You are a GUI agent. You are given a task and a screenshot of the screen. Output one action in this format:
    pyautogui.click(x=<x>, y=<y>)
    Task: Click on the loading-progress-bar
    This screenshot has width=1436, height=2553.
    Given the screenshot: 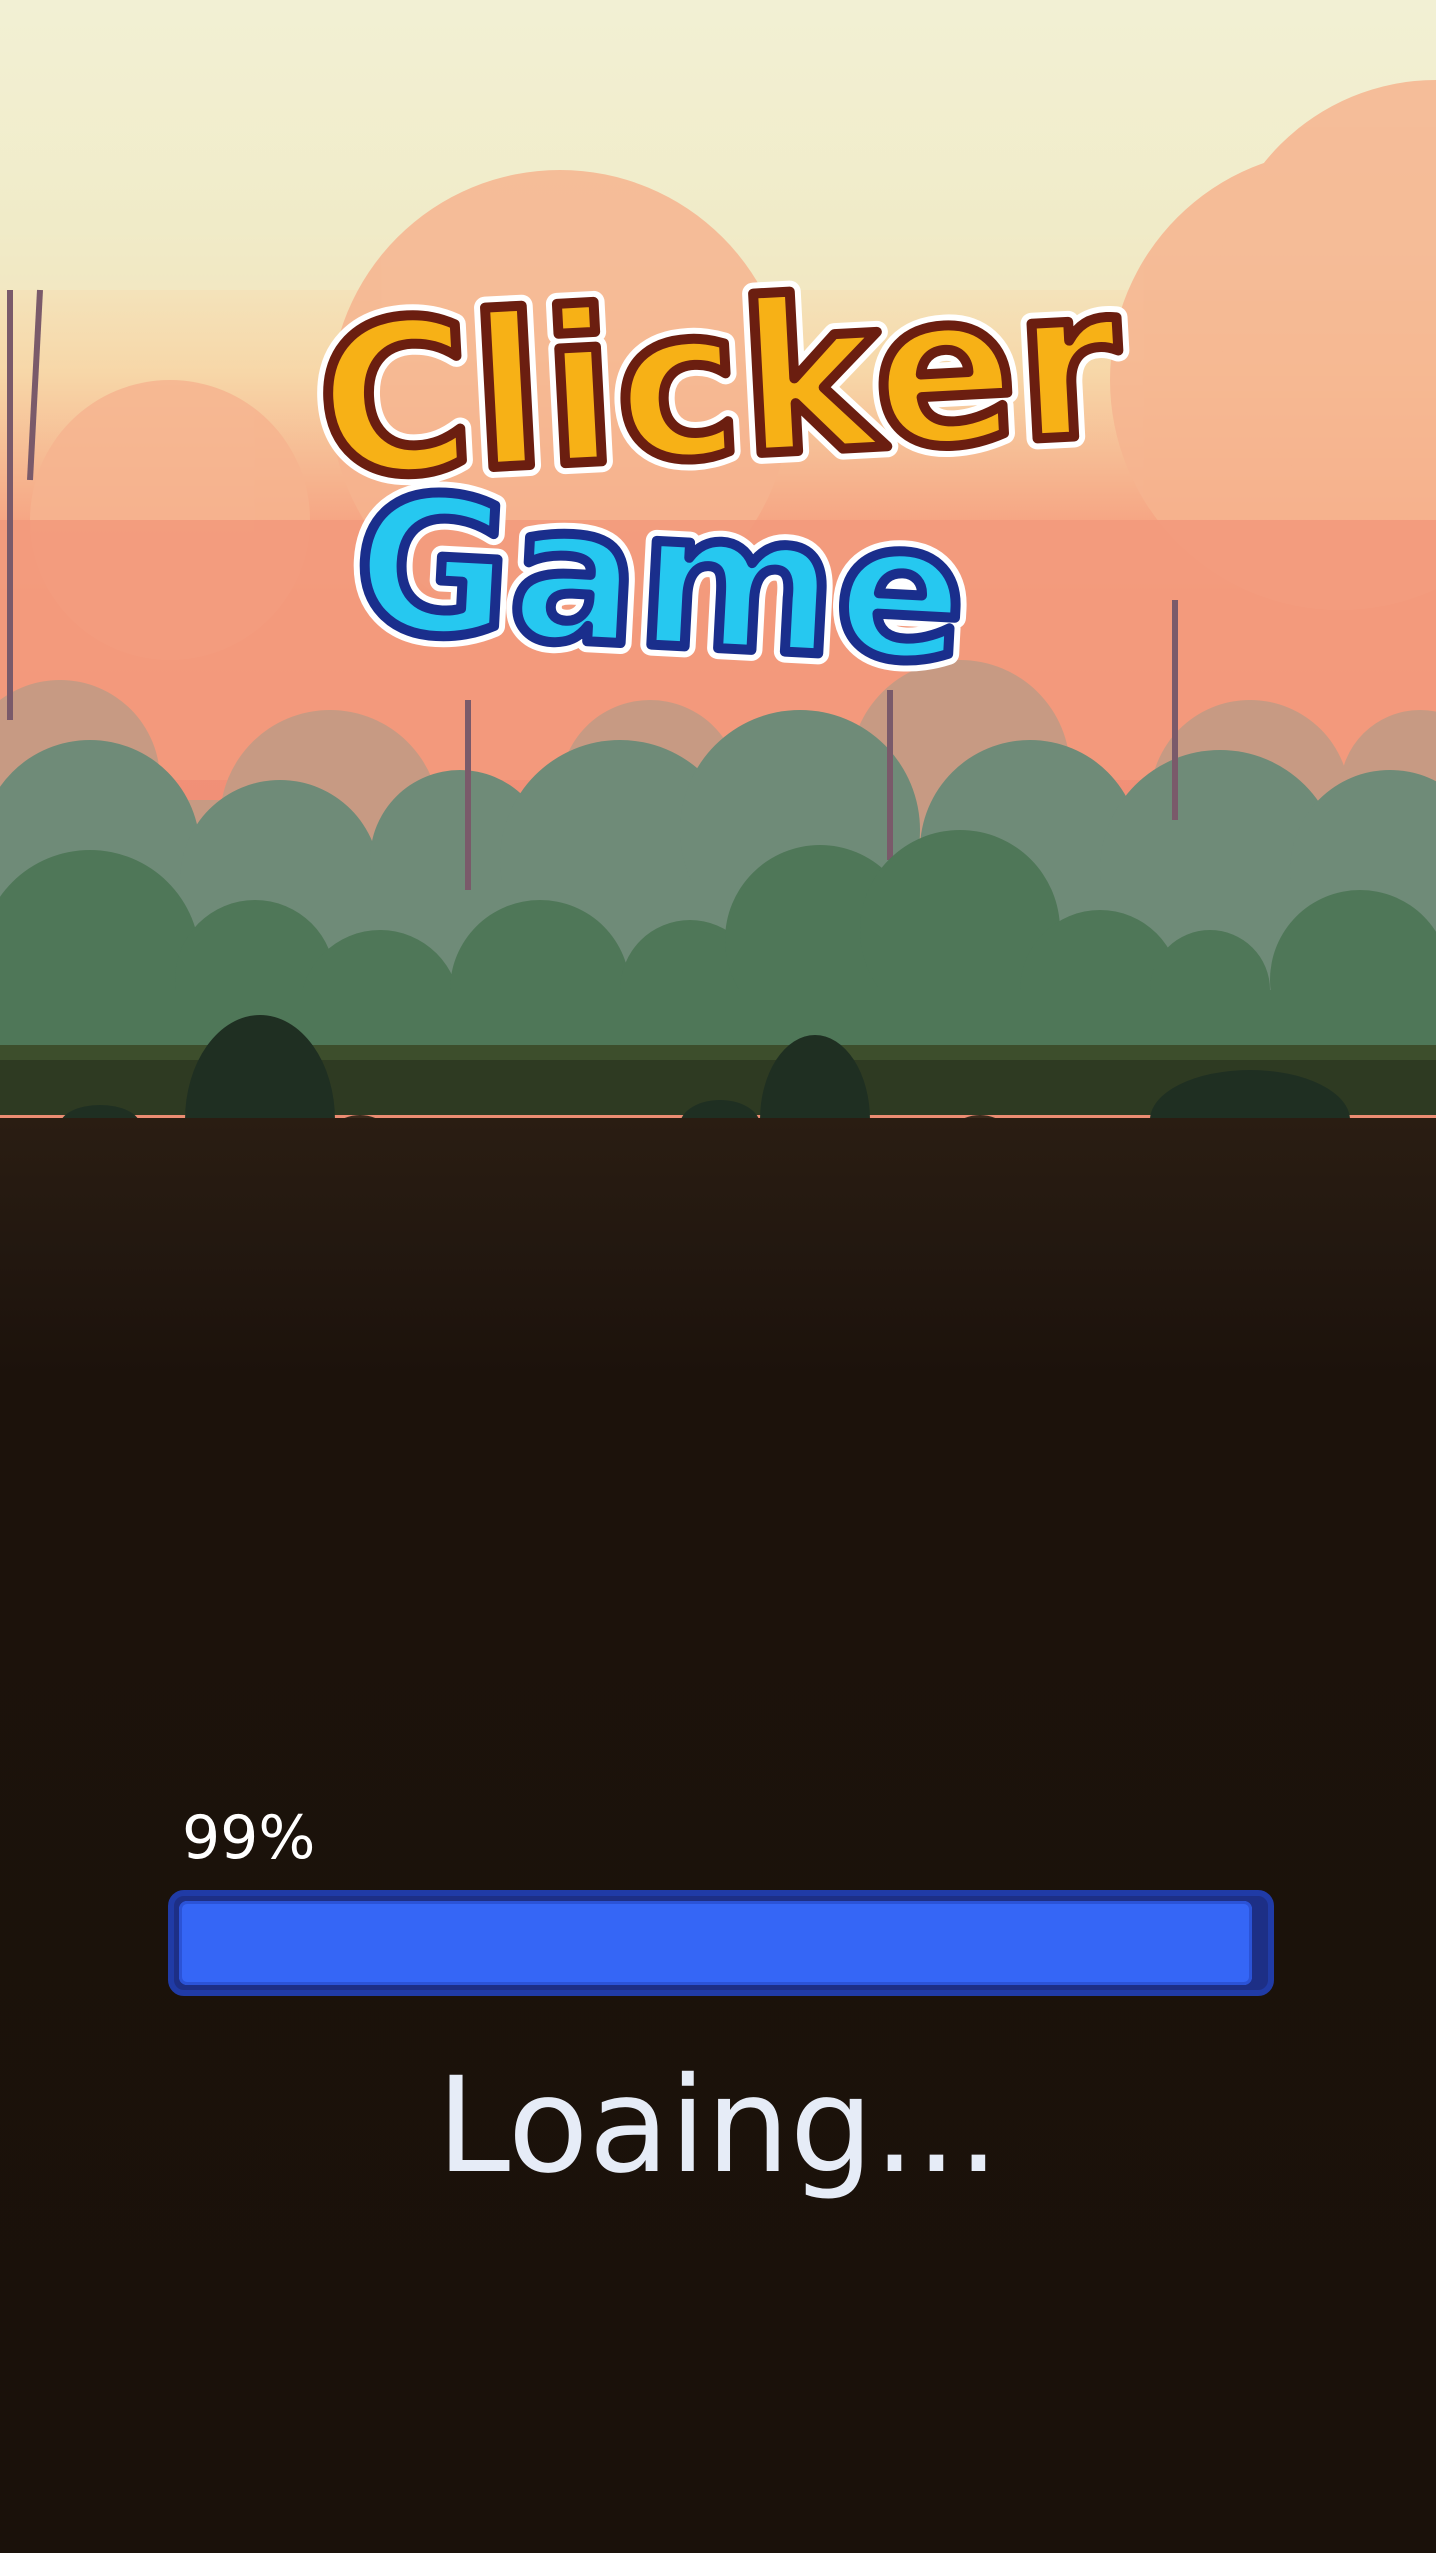 What is the action you would take?
    pyautogui.click(x=721, y=1943)
    